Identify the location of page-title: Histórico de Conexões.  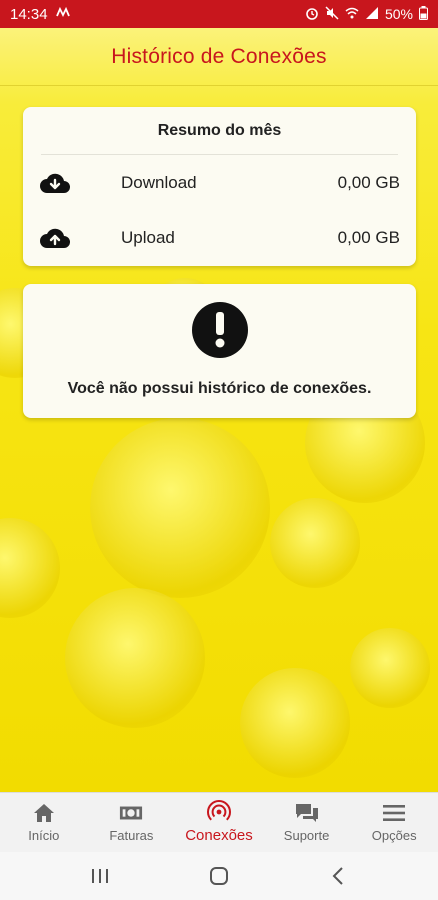
(219, 56).